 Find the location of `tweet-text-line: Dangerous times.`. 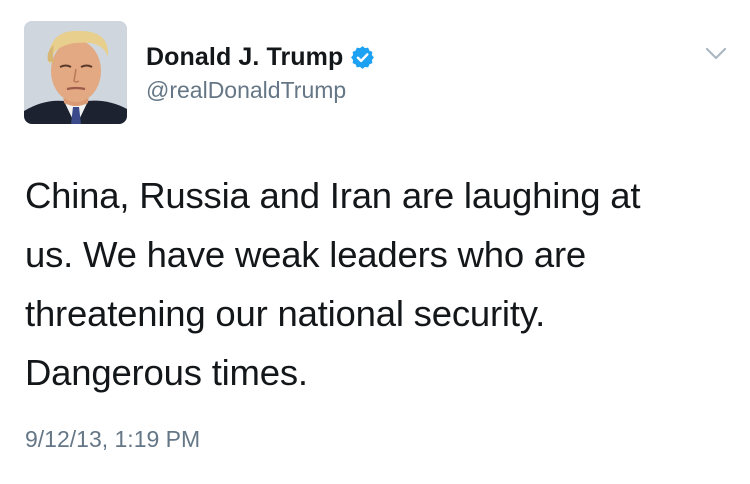

tweet-text-line: Dangerous times. is located at coordinates (166, 372).